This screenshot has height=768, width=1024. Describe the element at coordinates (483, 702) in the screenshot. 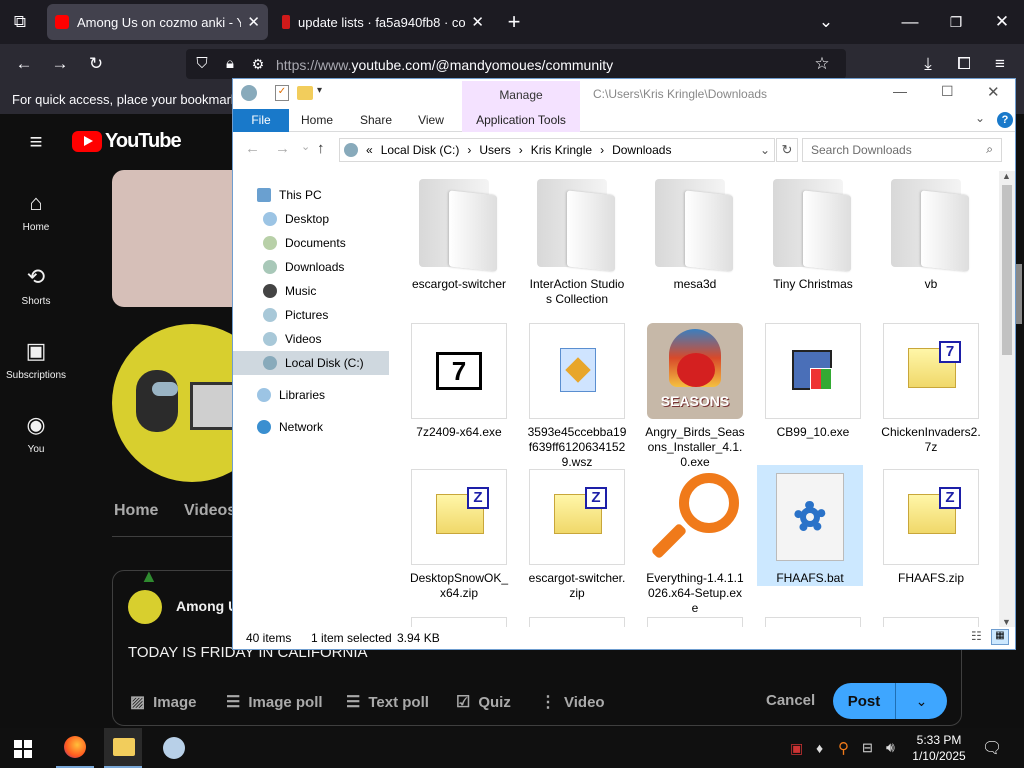

I see `quiz-tool-button: ☑ Quiz` at that location.